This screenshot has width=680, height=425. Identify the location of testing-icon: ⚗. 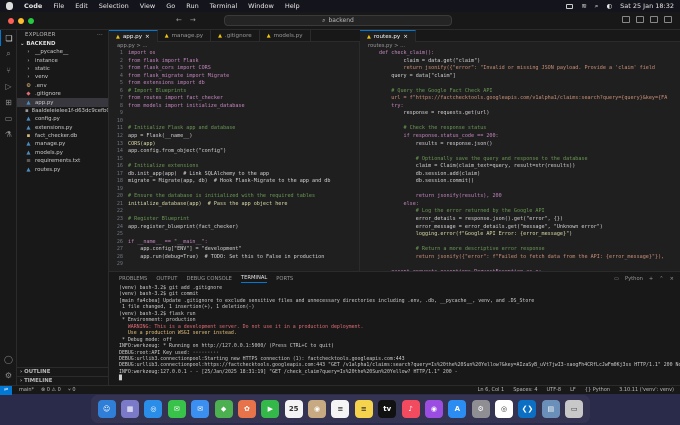
(8, 134).